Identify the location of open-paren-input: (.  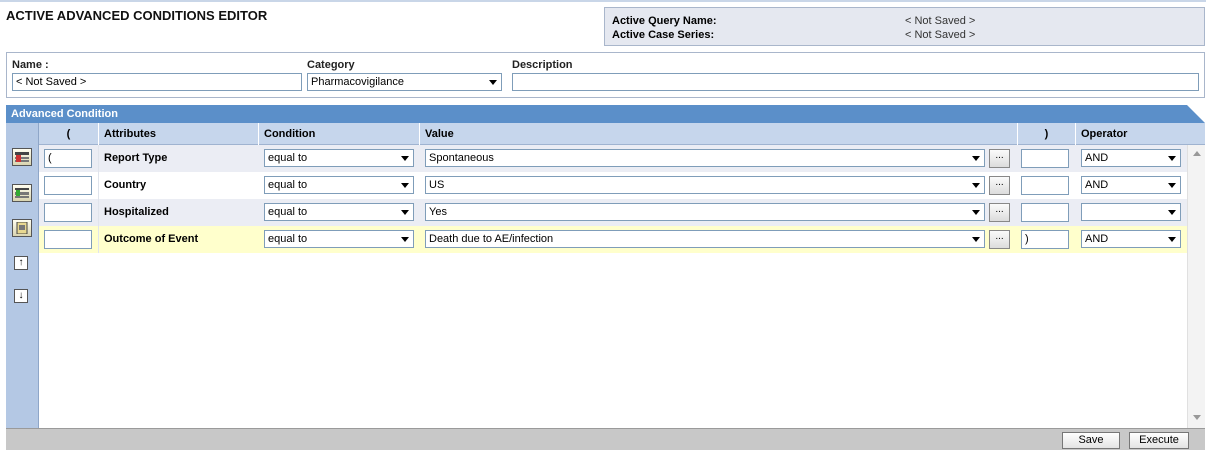
(68, 158).